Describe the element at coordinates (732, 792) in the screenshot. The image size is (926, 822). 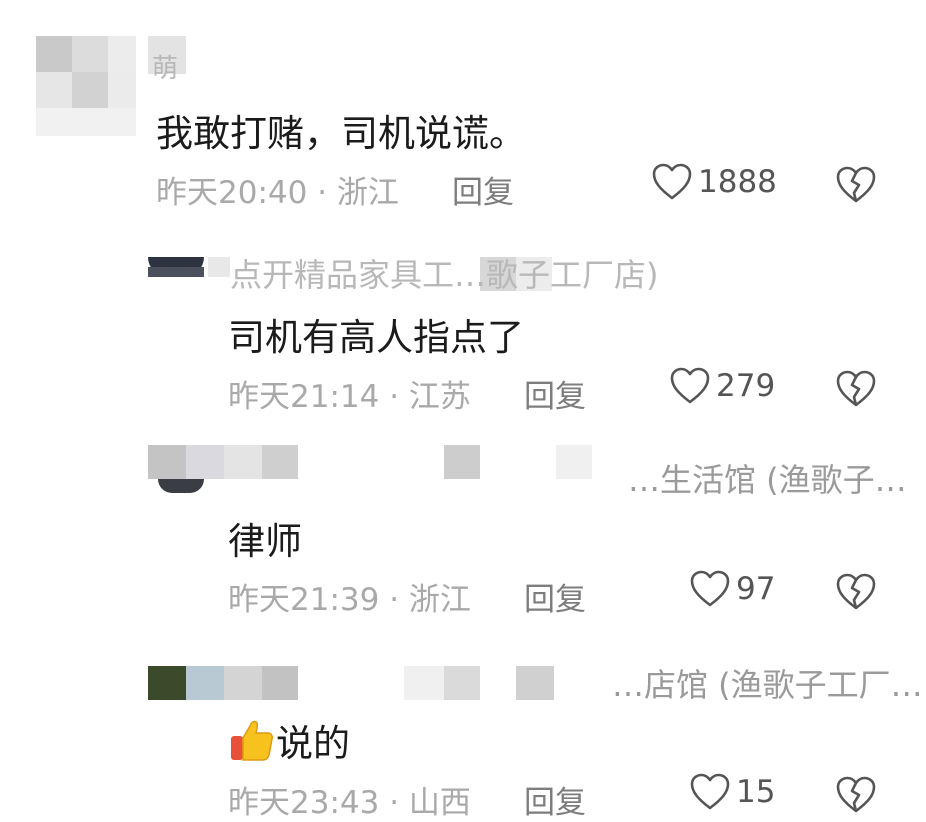
I see `like-button: 15` at that location.